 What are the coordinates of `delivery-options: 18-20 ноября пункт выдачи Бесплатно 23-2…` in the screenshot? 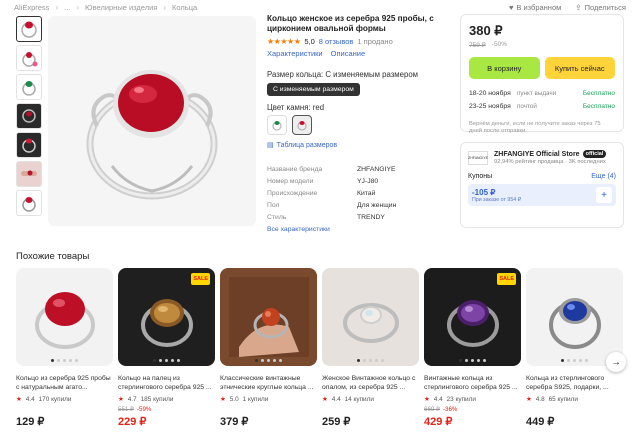 It's located at (542, 100).